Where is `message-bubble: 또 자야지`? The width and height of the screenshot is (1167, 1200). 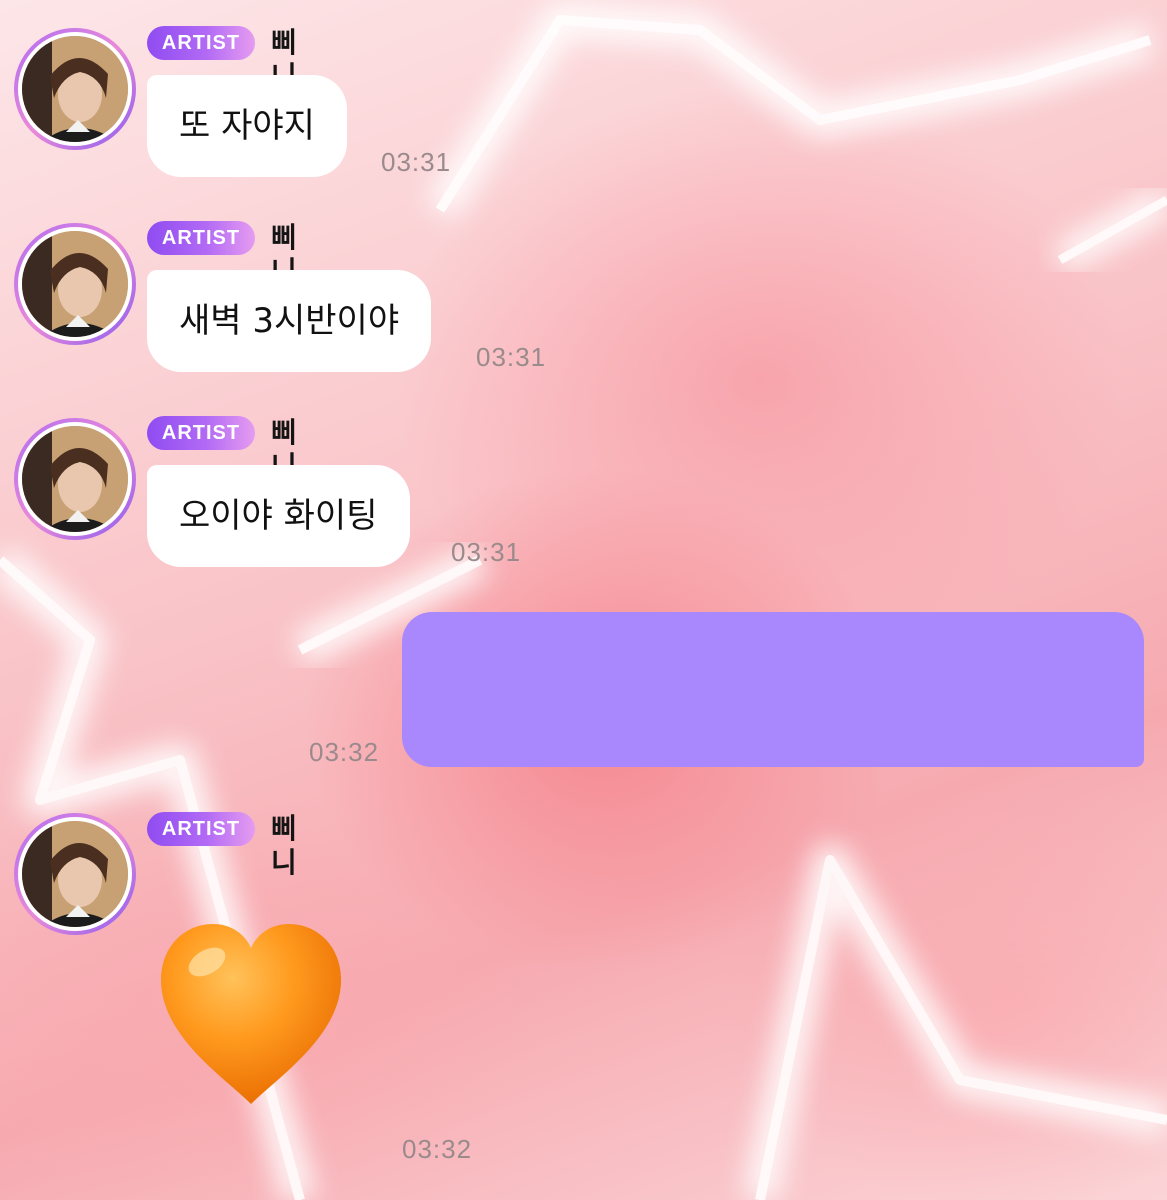
message-bubble: 또 자야지 is located at coordinates (247, 126).